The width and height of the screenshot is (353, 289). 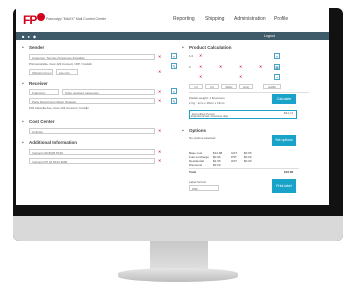 What do you see at coordinates (44, 92) in the screenshot?
I see `receiver-type-field: Francotyp` at bounding box center [44, 92].